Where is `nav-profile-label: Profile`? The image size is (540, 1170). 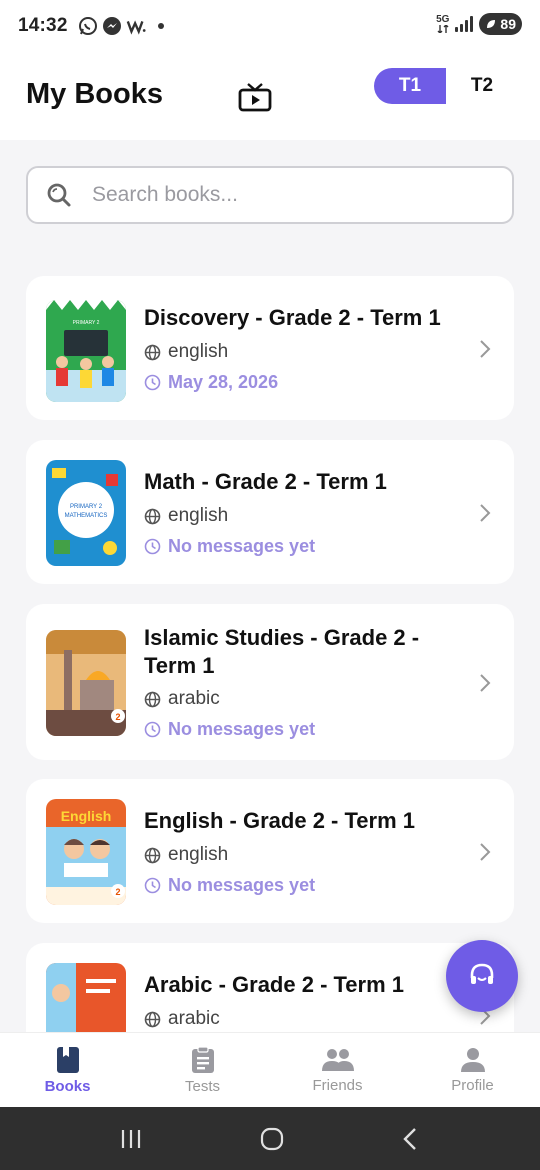 nav-profile-label: Profile is located at coordinates (472, 1085).